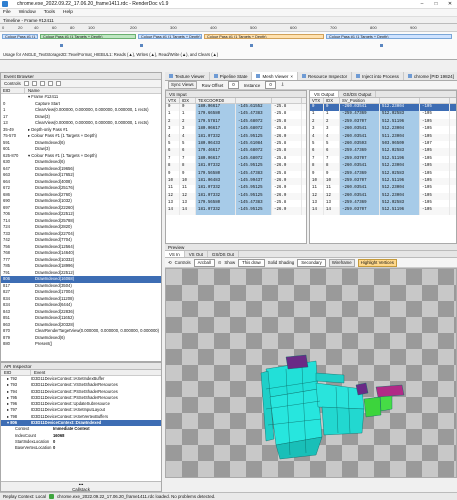  What do you see at coordinates (216, 100) in the screenshot?
I see `grid-column-header: TEXCOORD0` at bounding box center [216, 100].